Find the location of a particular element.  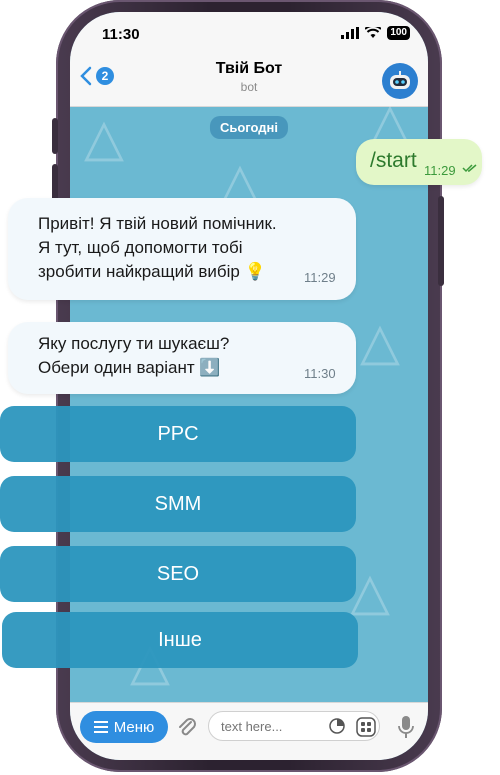

outgoing-message-text: /start is located at coordinates (393, 160).